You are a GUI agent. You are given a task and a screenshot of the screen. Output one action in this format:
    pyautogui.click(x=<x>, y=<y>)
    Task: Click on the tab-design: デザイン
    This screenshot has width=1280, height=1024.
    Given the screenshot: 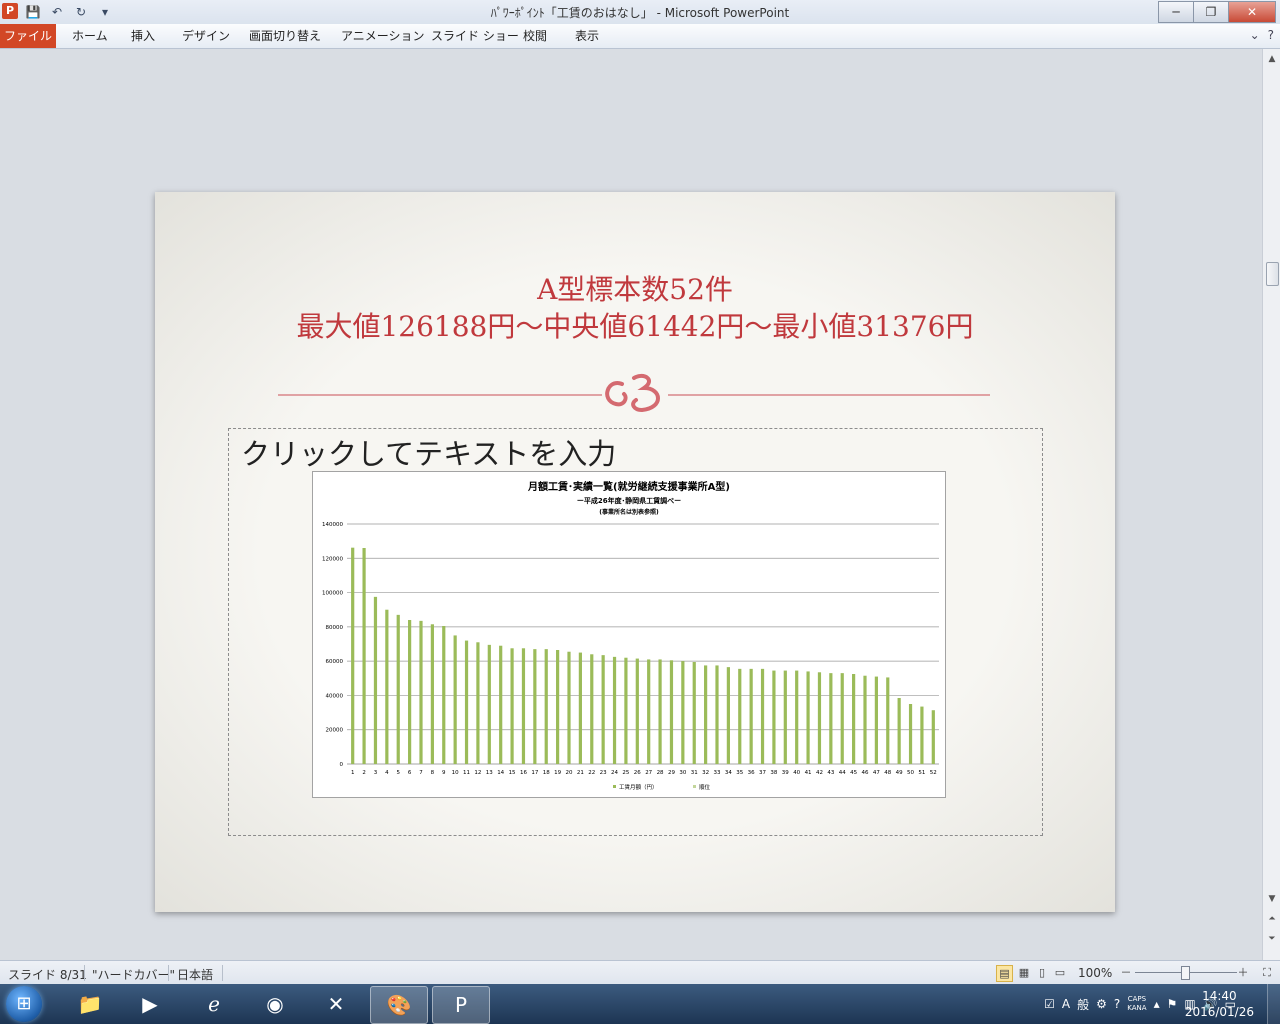 What is the action you would take?
    pyautogui.click(x=206, y=36)
    